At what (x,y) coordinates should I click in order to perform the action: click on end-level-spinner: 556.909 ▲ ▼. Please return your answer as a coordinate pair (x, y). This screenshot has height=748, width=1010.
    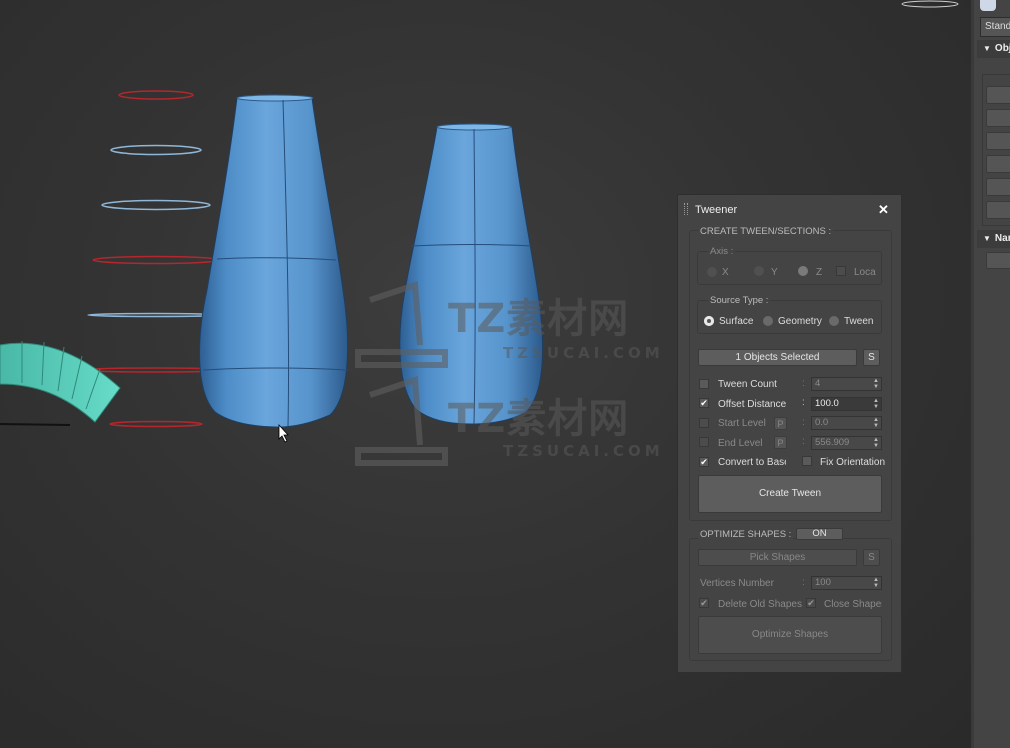
    Looking at the image, I should click on (846, 443).